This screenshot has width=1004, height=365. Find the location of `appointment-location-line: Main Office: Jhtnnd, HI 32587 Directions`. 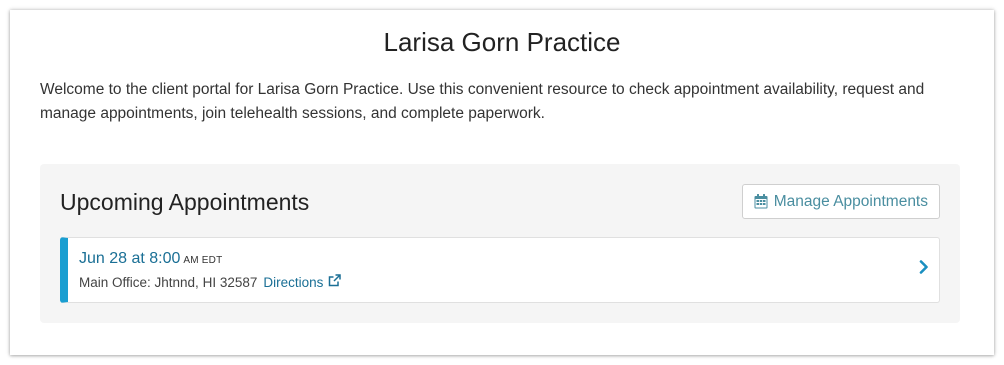

appointment-location-line: Main Office: Jhtnnd, HI 32587 Directions is located at coordinates (210, 282).